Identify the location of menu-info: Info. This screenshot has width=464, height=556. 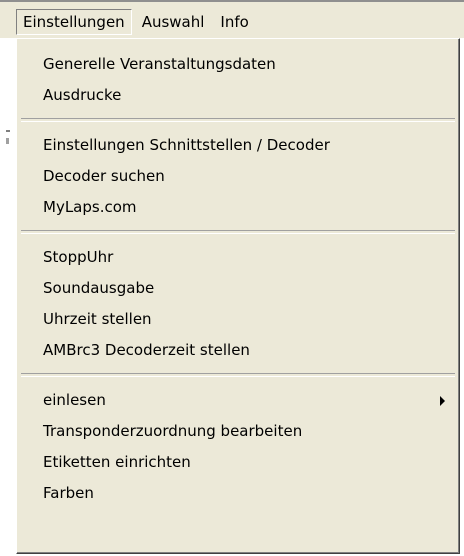
(234, 22).